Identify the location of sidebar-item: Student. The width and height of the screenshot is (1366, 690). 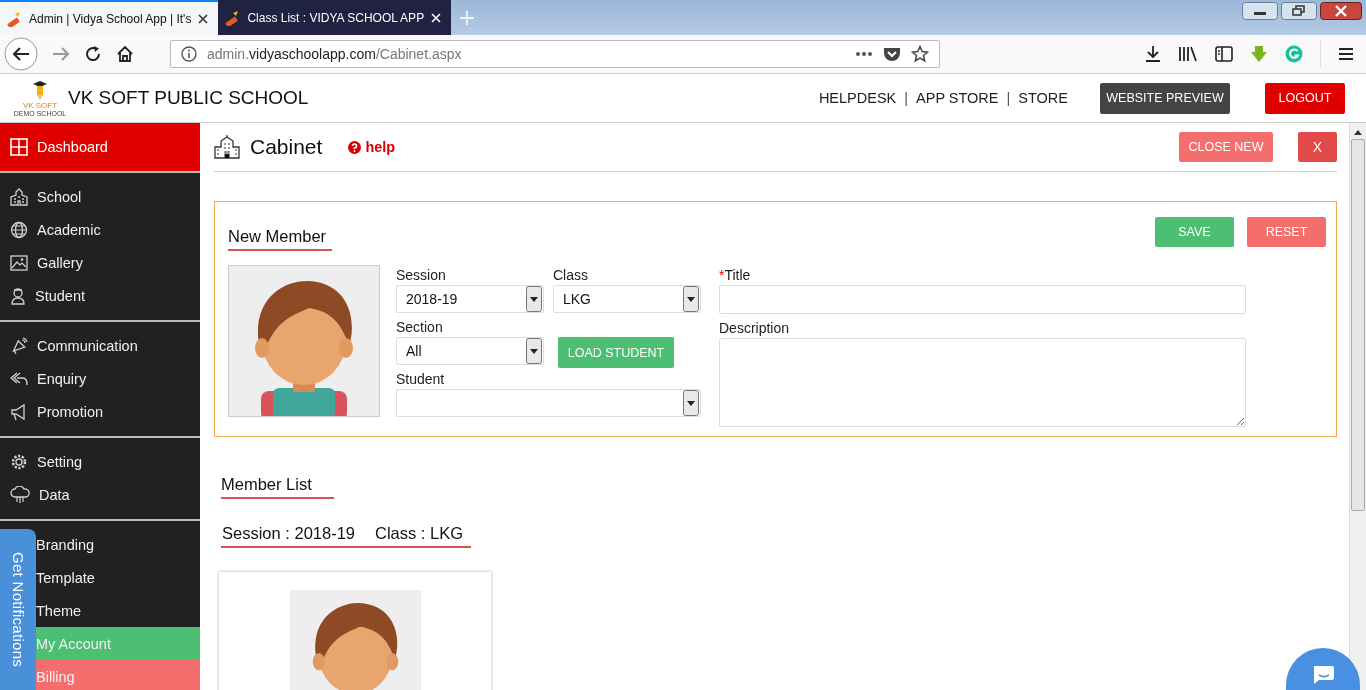
(100, 295).